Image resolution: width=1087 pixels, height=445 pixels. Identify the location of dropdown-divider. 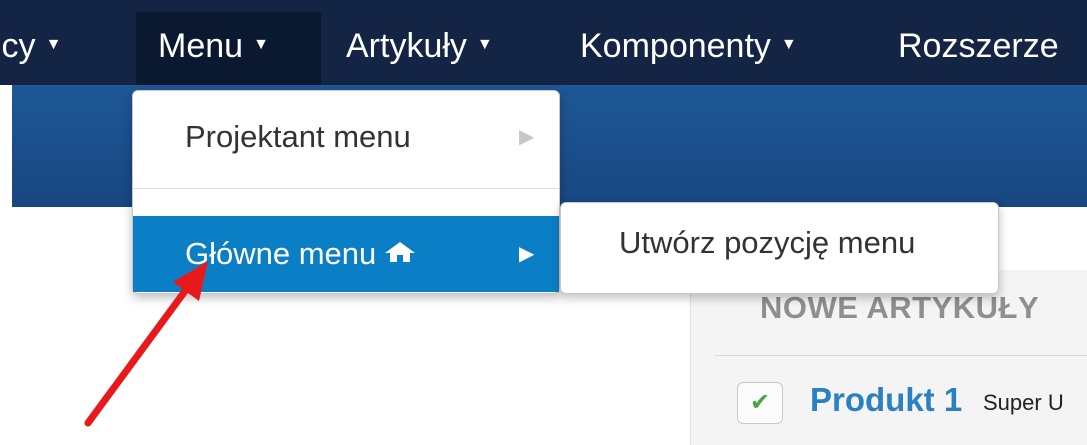
(346, 188).